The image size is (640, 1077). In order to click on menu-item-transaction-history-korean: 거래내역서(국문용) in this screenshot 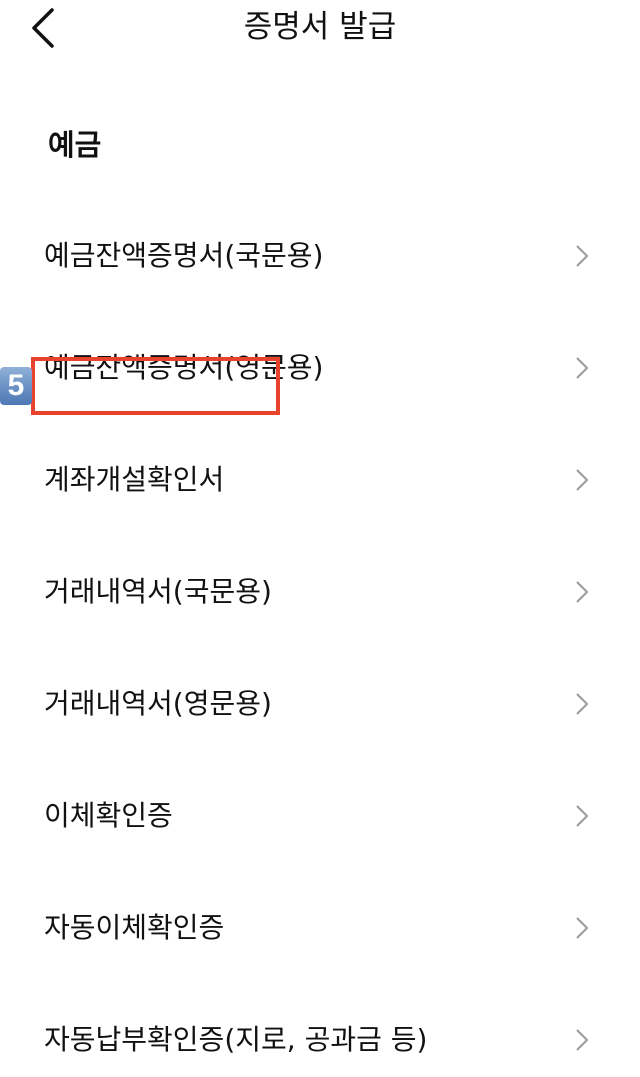, I will do `click(320, 592)`.